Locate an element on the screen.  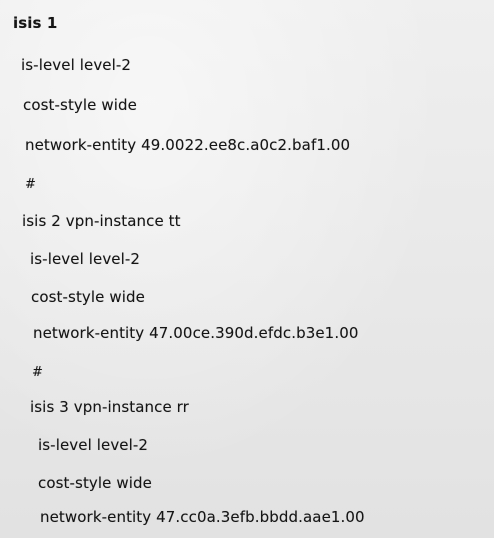
config-line-isis-3: isis 3 vpn-instance rr is located at coordinates (109, 407).